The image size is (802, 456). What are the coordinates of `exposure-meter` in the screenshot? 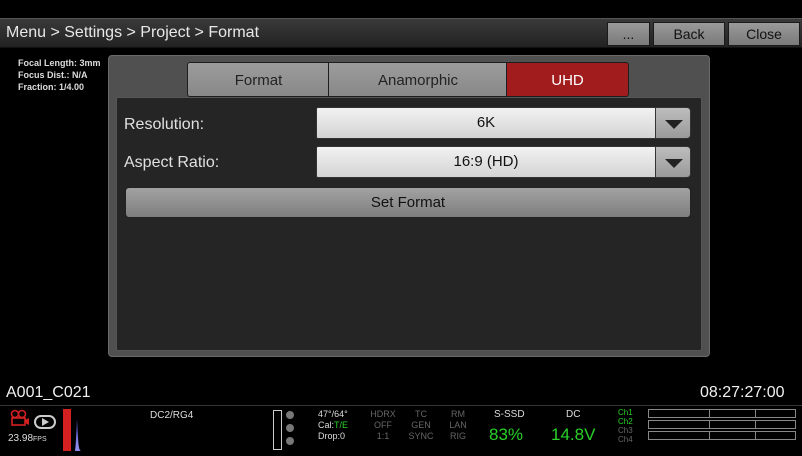 It's located at (277, 430).